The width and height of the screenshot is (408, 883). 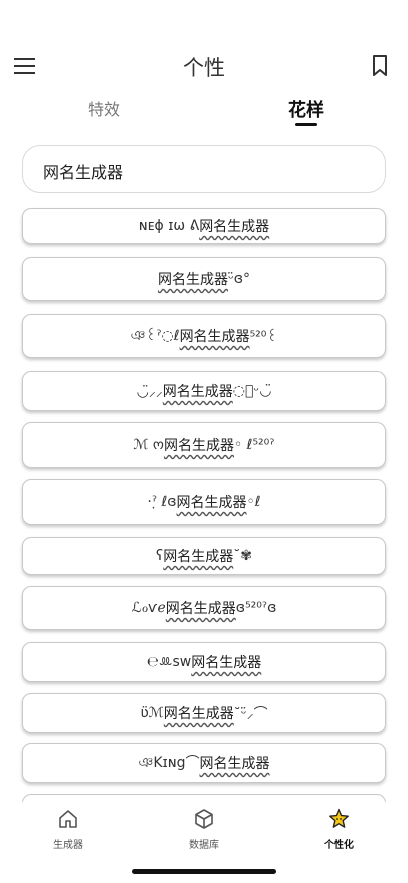 I want to click on star-icon, so click(x=339, y=818).